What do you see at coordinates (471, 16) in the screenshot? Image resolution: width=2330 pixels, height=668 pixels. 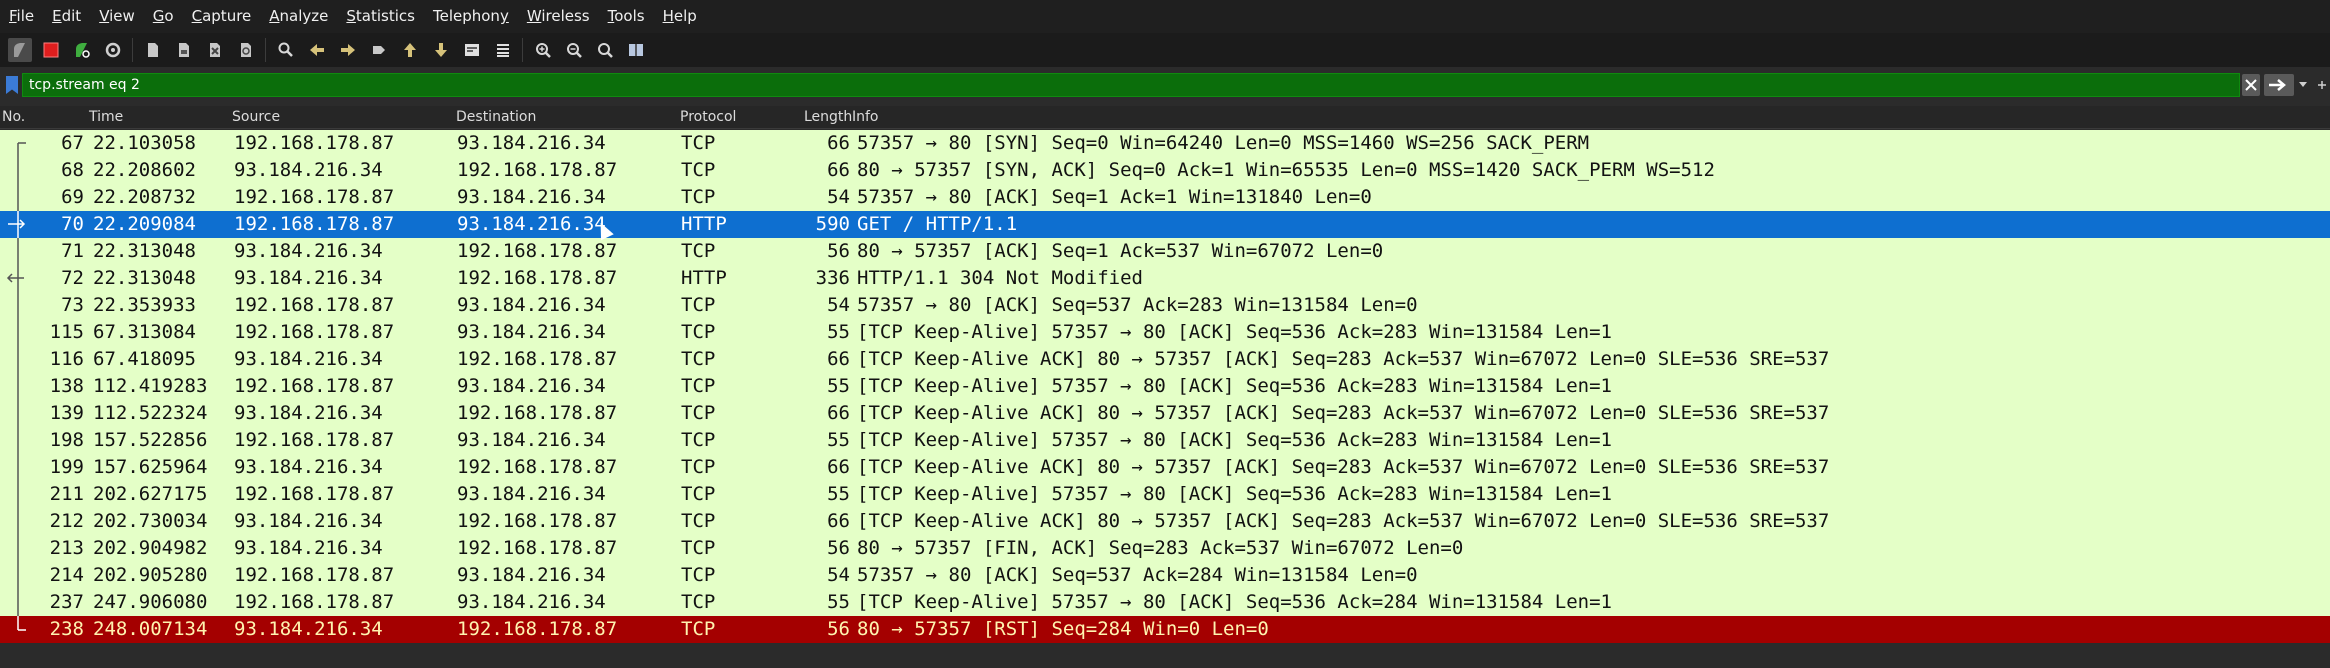 I see `menu-telephony: Telephony` at bounding box center [471, 16].